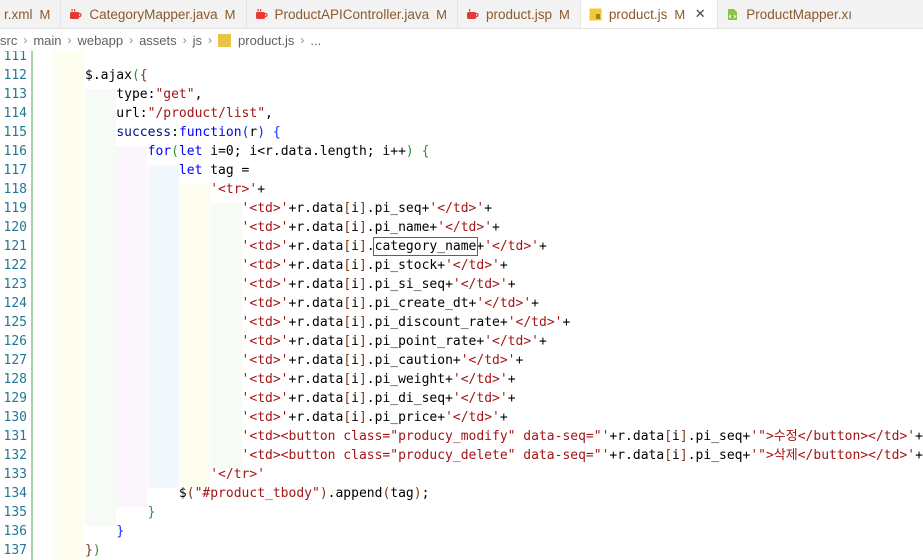  Describe the element at coordinates (265, 398) in the screenshot. I see `code-token: '<td>'` at that location.